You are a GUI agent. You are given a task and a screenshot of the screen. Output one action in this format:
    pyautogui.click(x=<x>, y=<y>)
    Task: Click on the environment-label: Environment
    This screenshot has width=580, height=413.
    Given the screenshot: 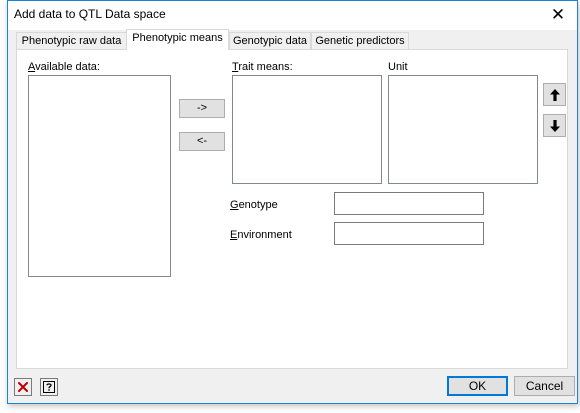 What is the action you would take?
    pyautogui.click(x=261, y=235)
    